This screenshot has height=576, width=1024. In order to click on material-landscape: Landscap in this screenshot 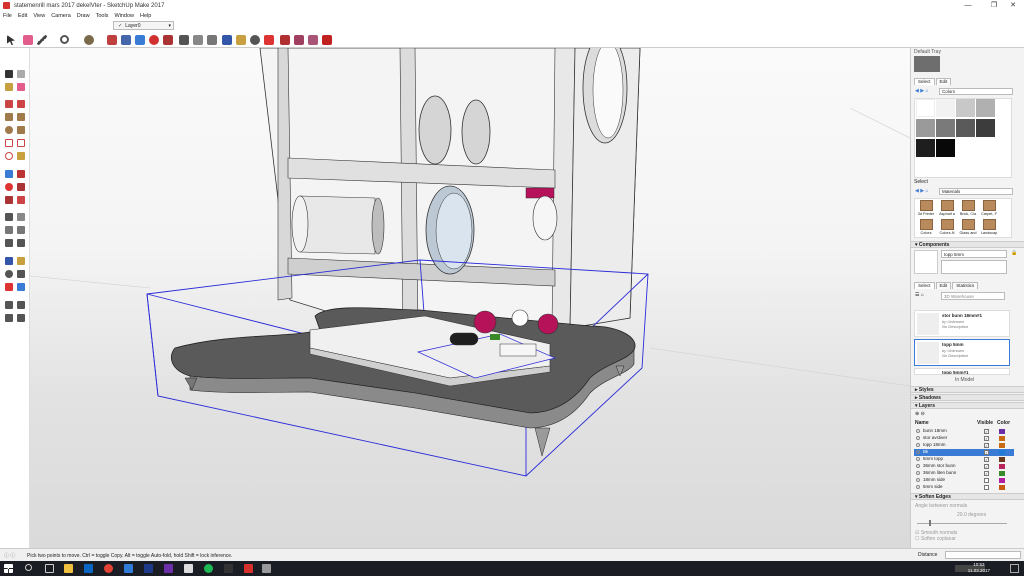, I will do `click(989, 229)`.